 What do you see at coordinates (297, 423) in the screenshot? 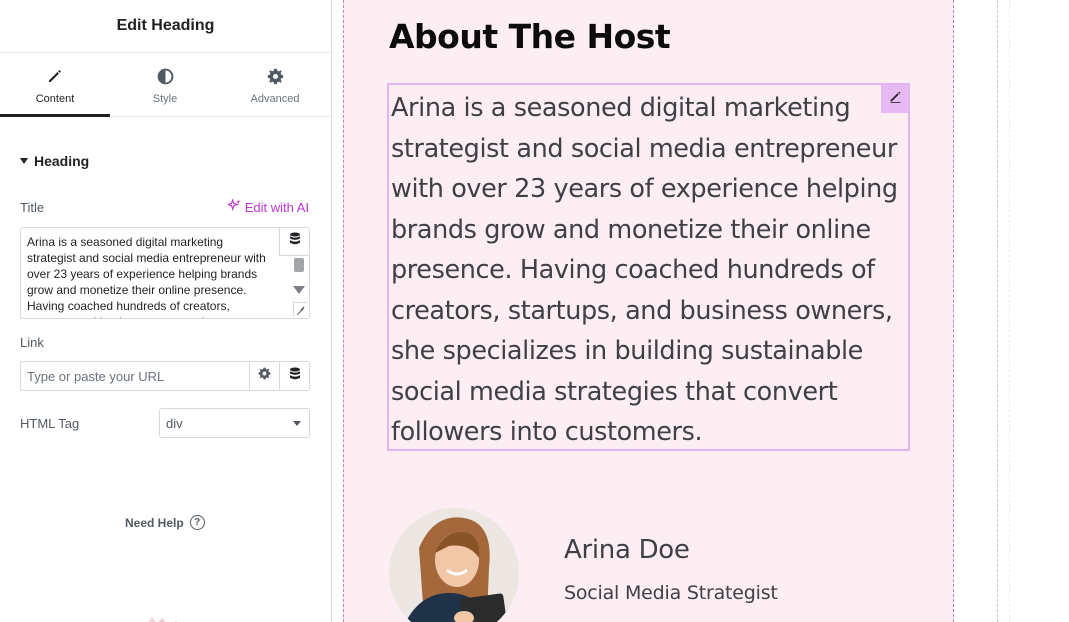
I see `chevron-down-icon` at bounding box center [297, 423].